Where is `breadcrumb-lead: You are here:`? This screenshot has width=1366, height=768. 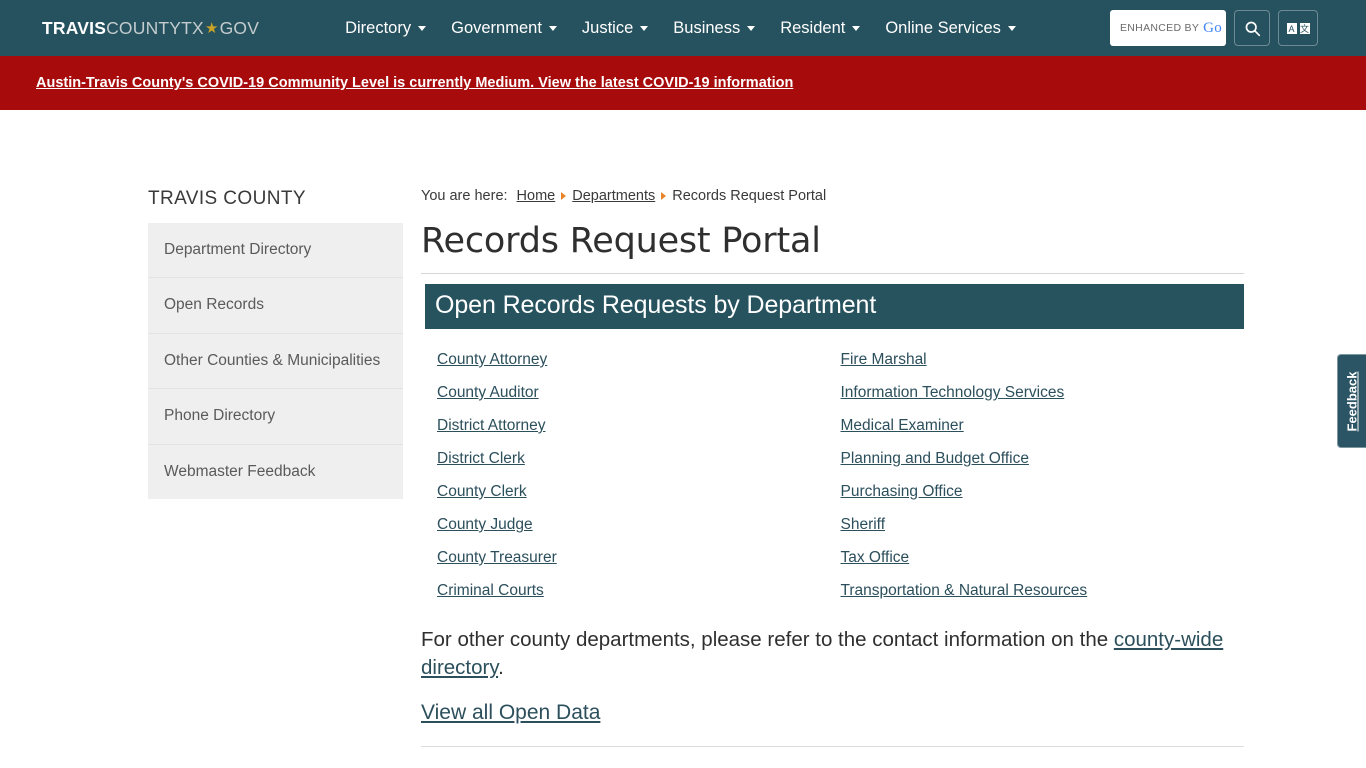 breadcrumb-lead: You are here: is located at coordinates (464, 196).